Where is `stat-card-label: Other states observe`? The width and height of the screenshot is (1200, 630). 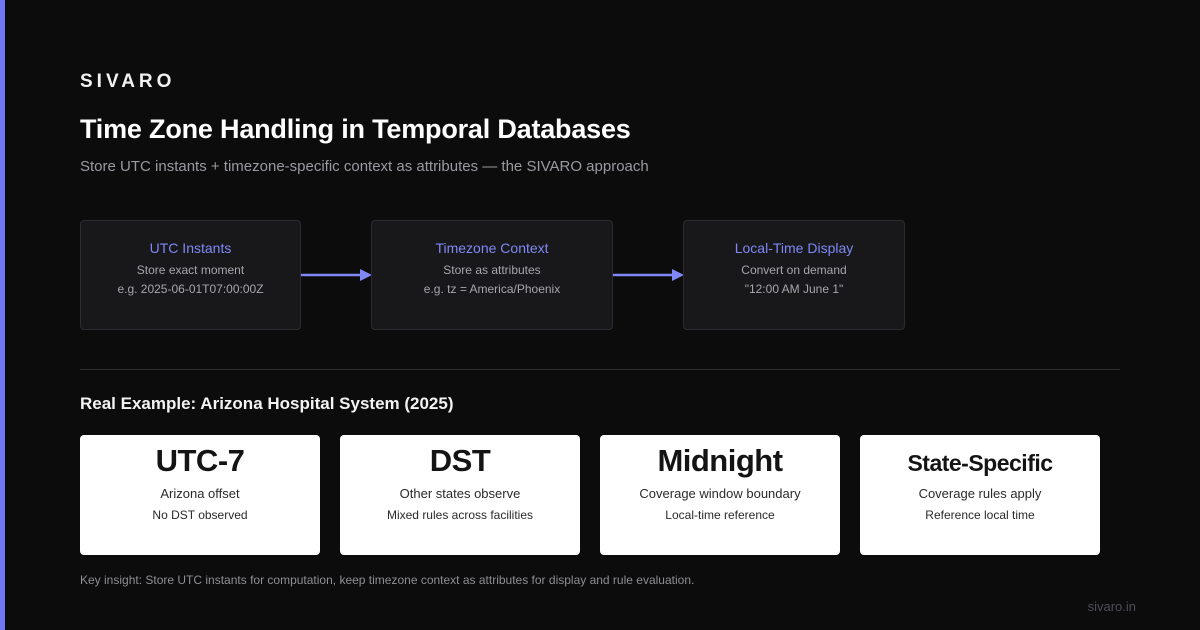 stat-card-label: Other states observe is located at coordinates (460, 493).